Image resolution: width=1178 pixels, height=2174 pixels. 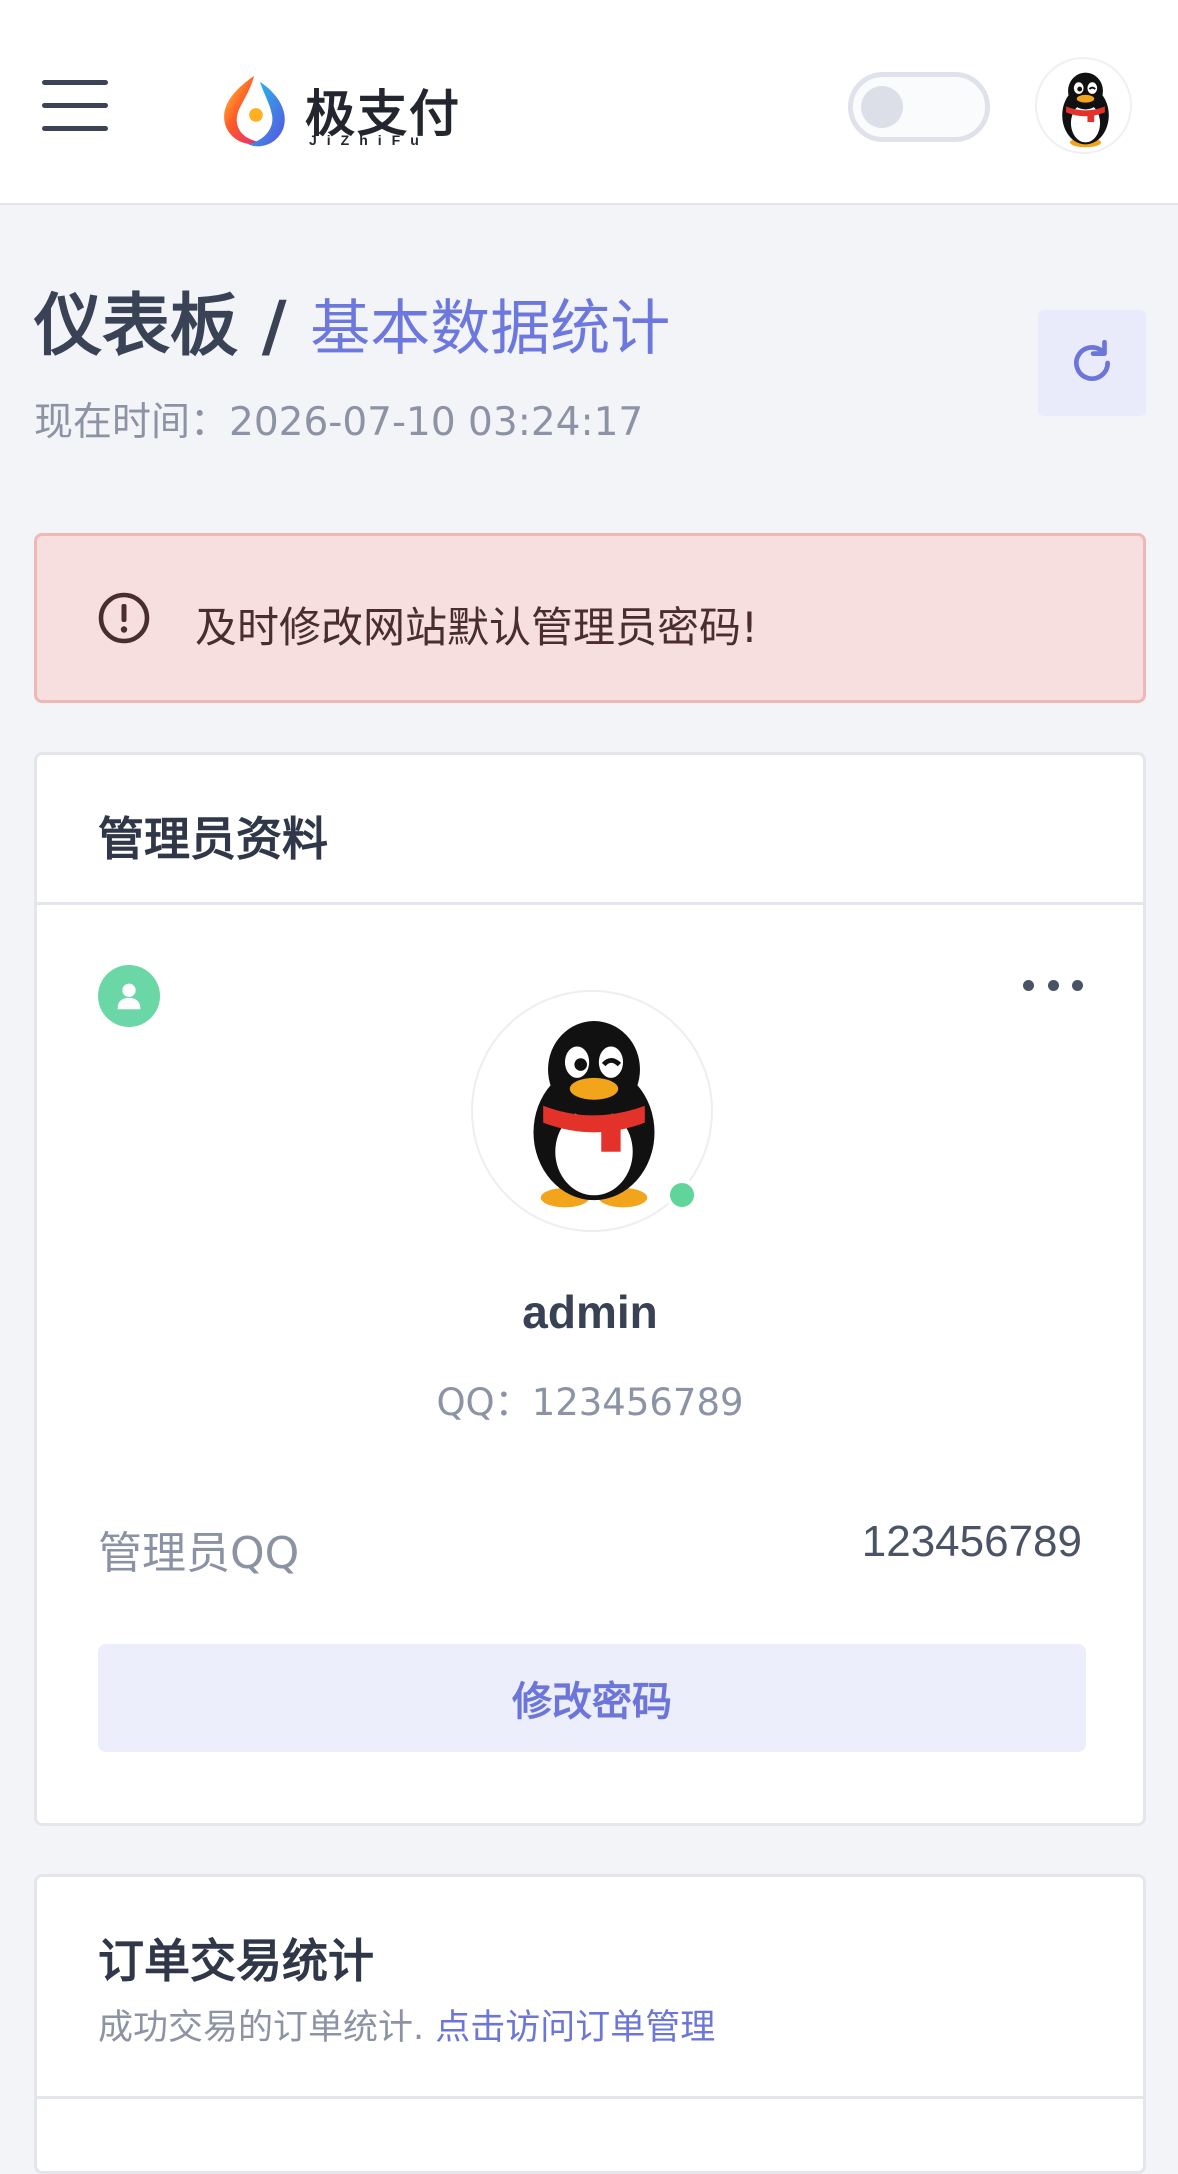 What do you see at coordinates (261, 2028) in the screenshot?
I see `orders-desc-text: 成功交易的订单统计.` at bounding box center [261, 2028].